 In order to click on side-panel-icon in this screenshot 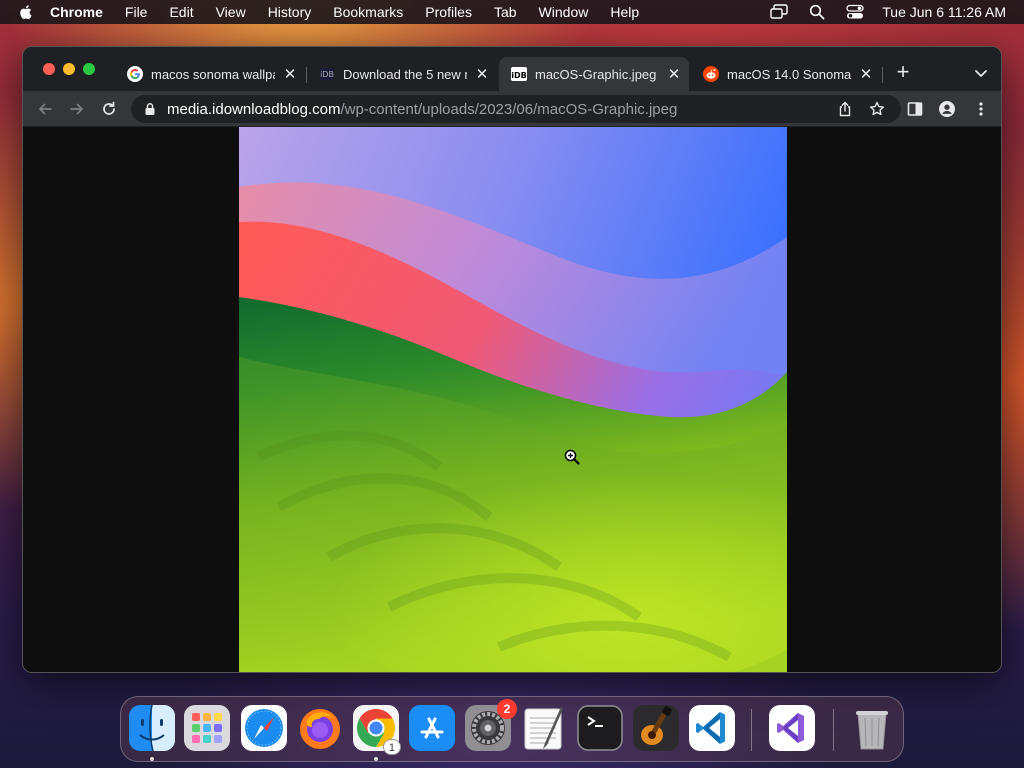, I will do `click(915, 109)`.